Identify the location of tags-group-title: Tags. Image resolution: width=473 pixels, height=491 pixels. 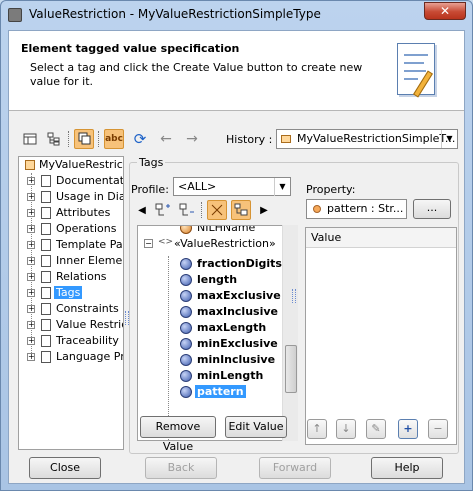
(151, 162).